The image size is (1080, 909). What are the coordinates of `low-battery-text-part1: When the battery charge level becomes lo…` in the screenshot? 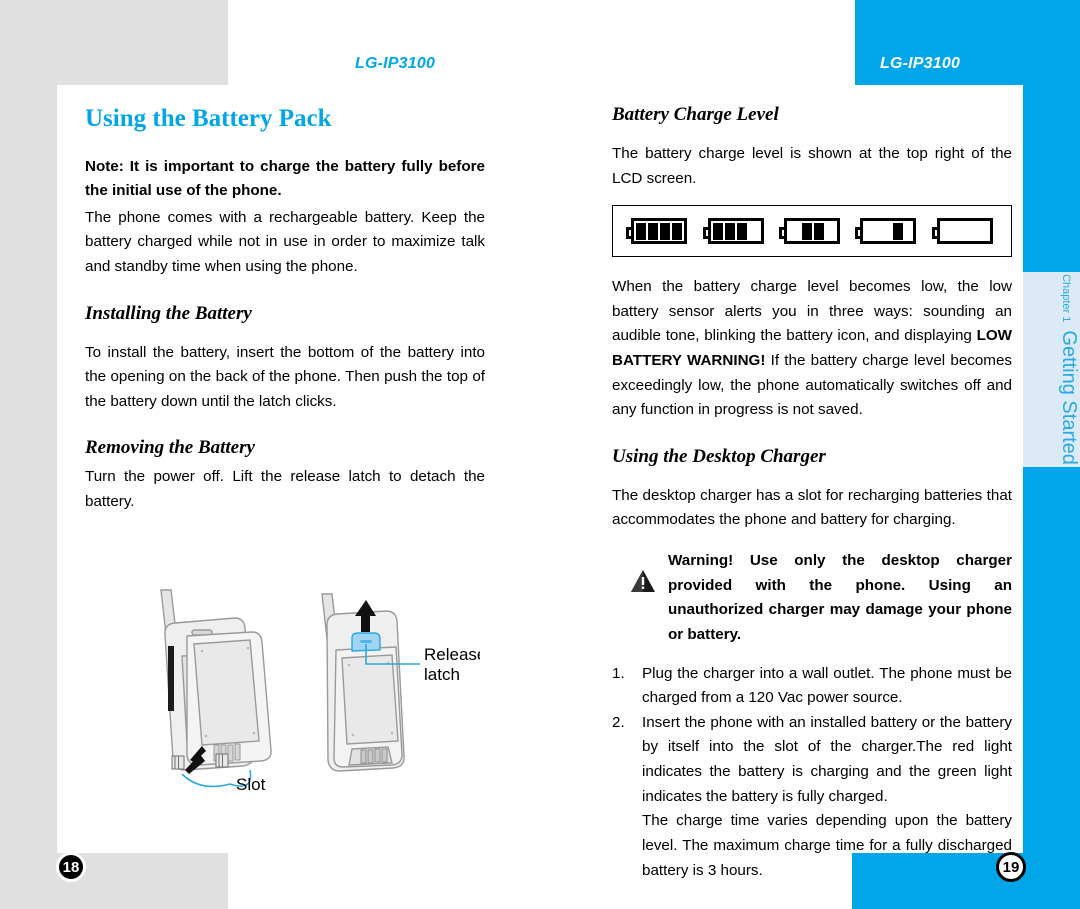 It's located at (812, 311).